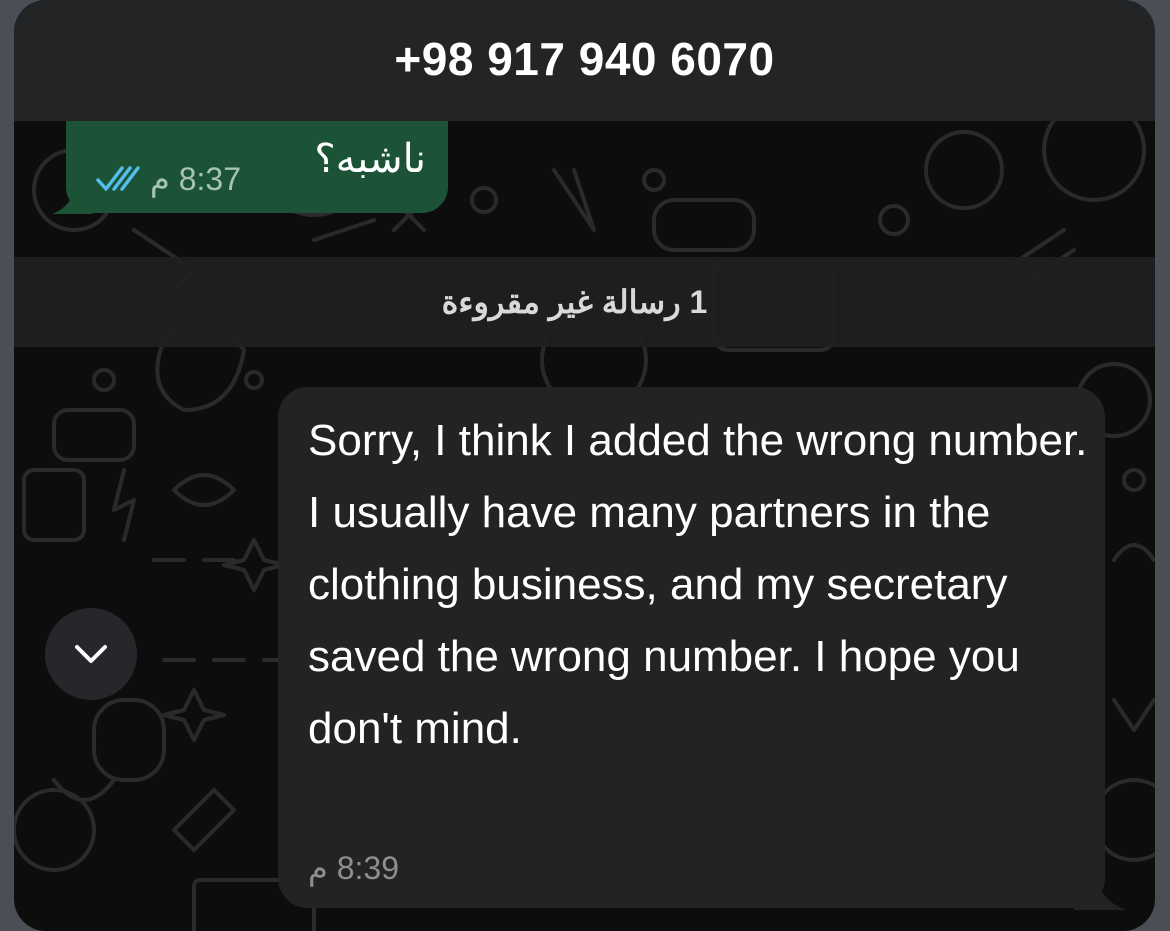  I want to click on incoming-message-time: 8:39 م, so click(353, 868).